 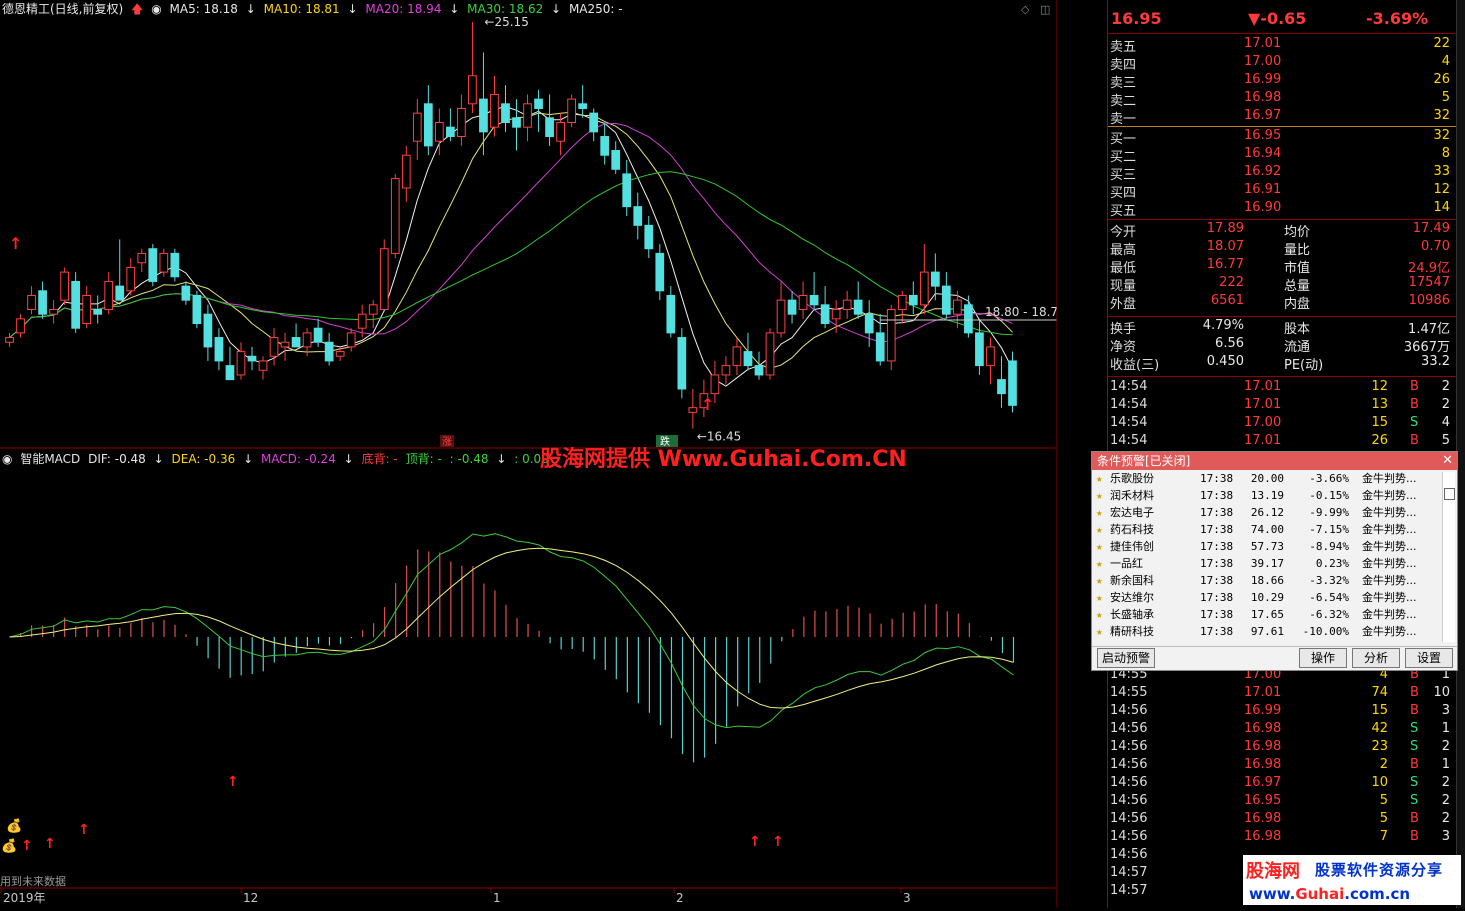 What do you see at coordinates (1329, 597) in the screenshot?
I see `alert-pct: -6.54%` at bounding box center [1329, 597].